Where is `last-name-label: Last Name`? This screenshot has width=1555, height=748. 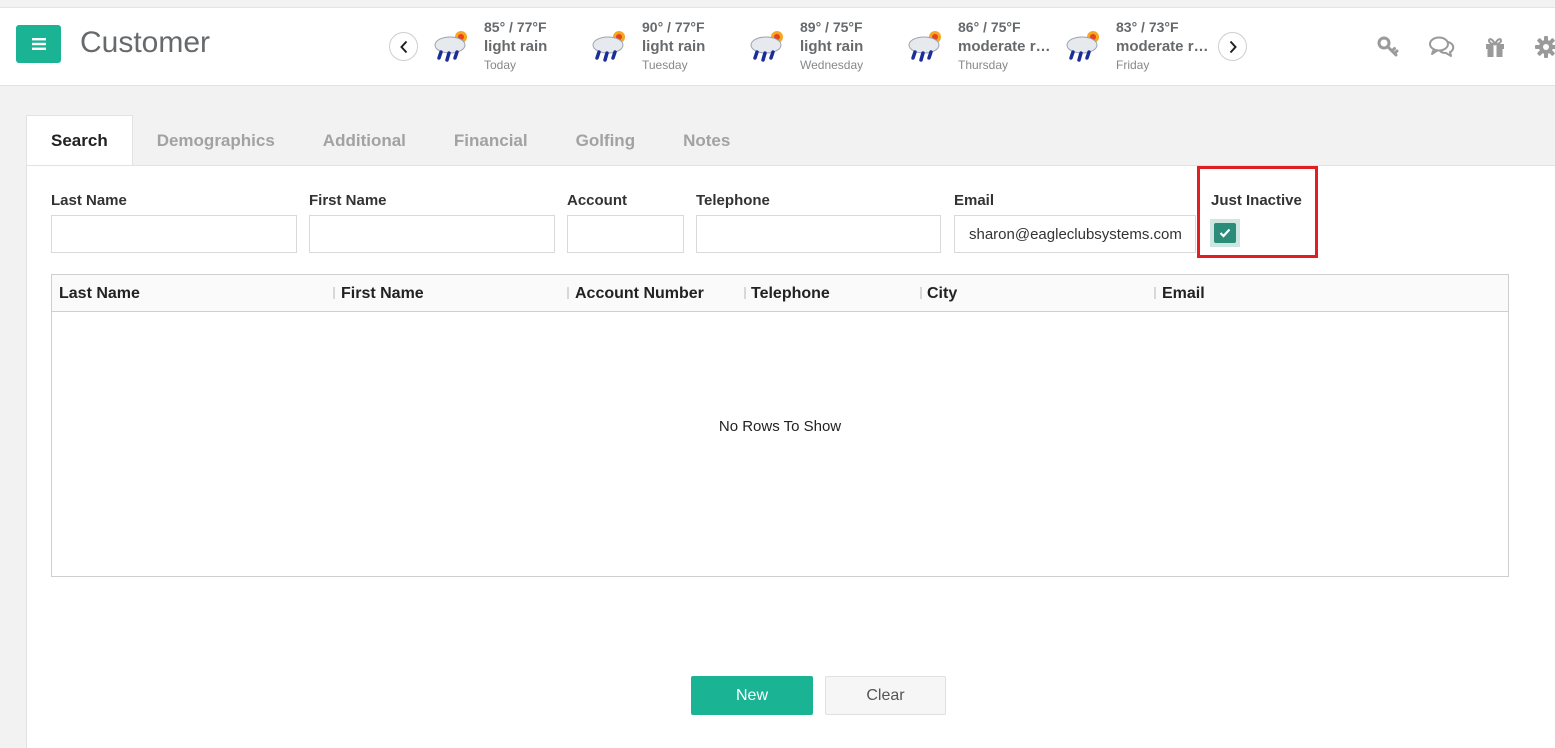 last-name-label: Last Name is located at coordinates (89, 200).